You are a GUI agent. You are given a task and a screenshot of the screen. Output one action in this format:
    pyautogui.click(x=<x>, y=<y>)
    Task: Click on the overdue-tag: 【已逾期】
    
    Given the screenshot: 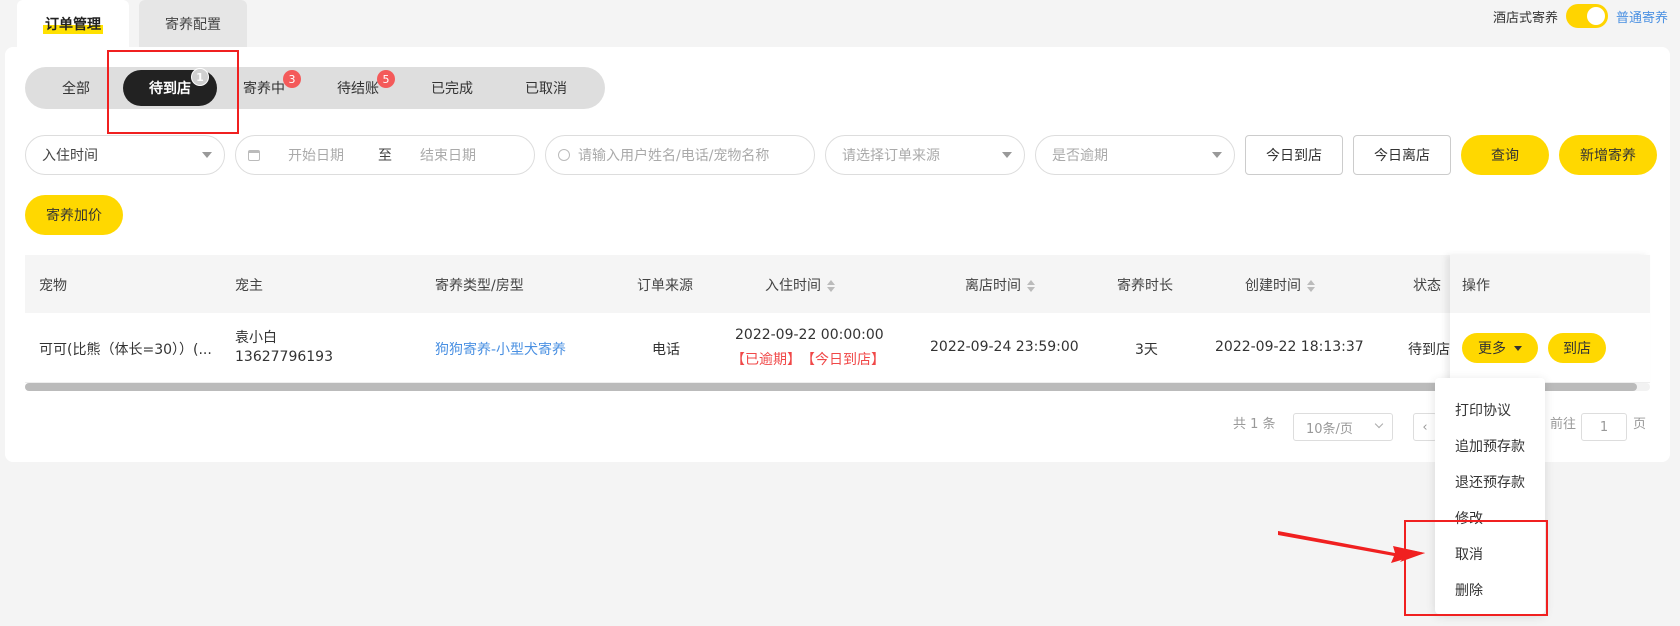 What is the action you would take?
    pyautogui.click(x=766, y=360)
    